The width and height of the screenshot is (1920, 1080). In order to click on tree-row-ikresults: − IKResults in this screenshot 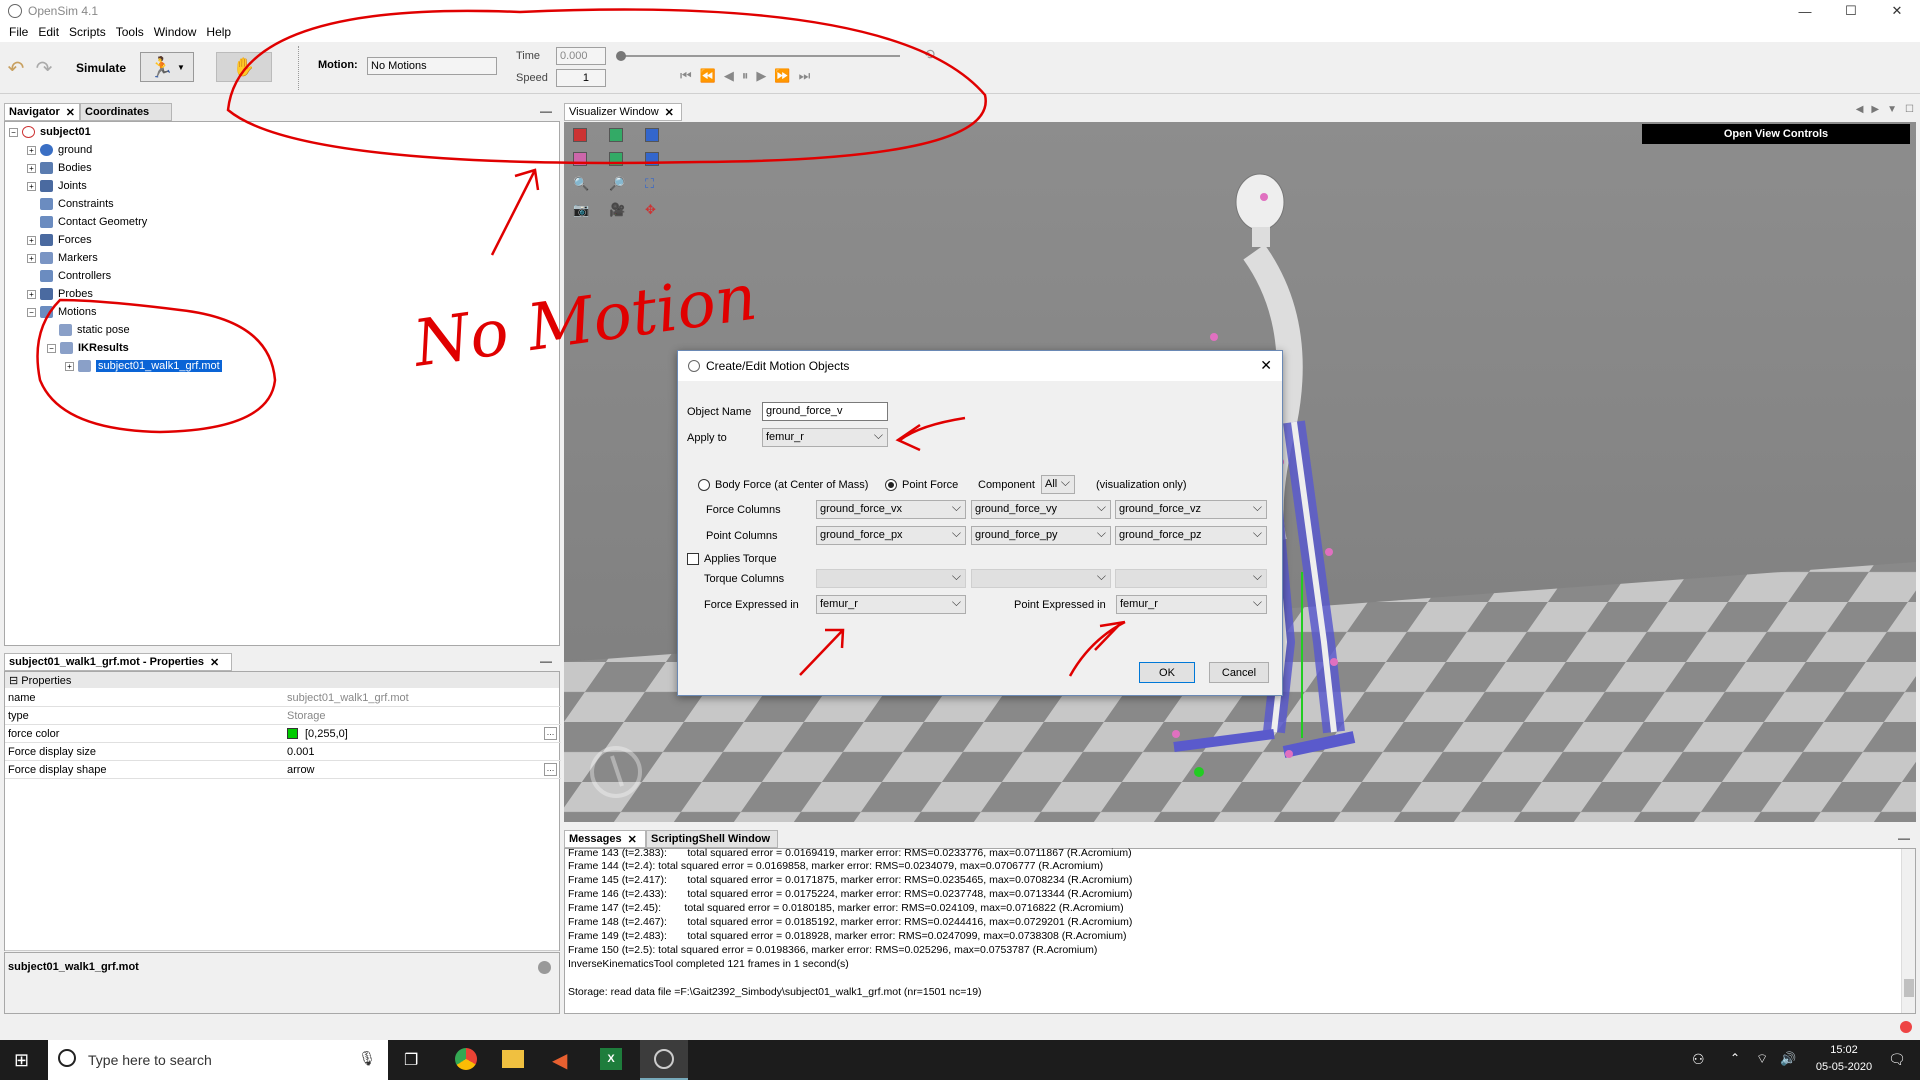, I will do `click(88, 348)`.